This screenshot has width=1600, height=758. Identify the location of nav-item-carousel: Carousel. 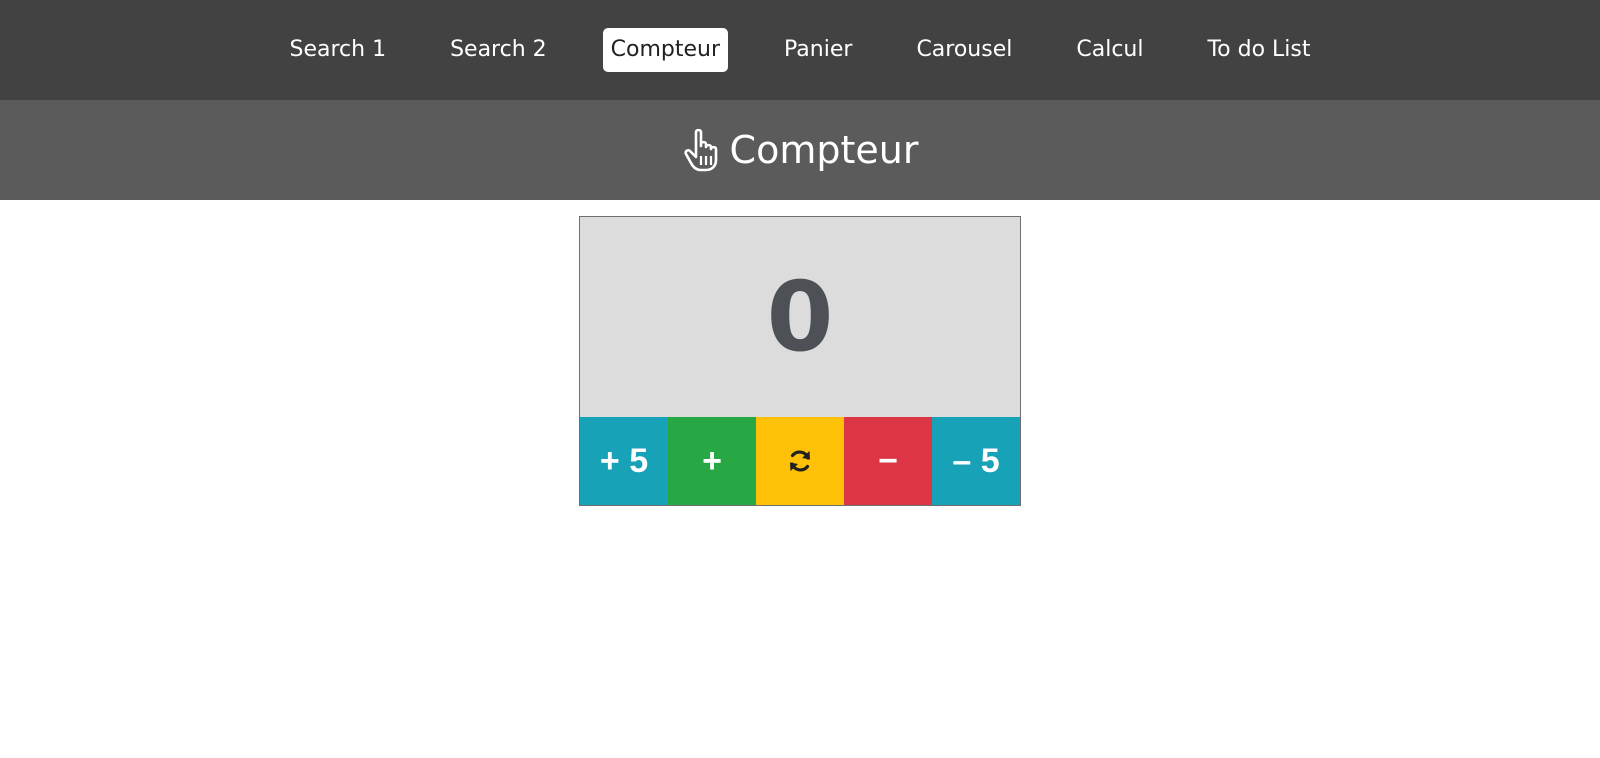
(964, 50).